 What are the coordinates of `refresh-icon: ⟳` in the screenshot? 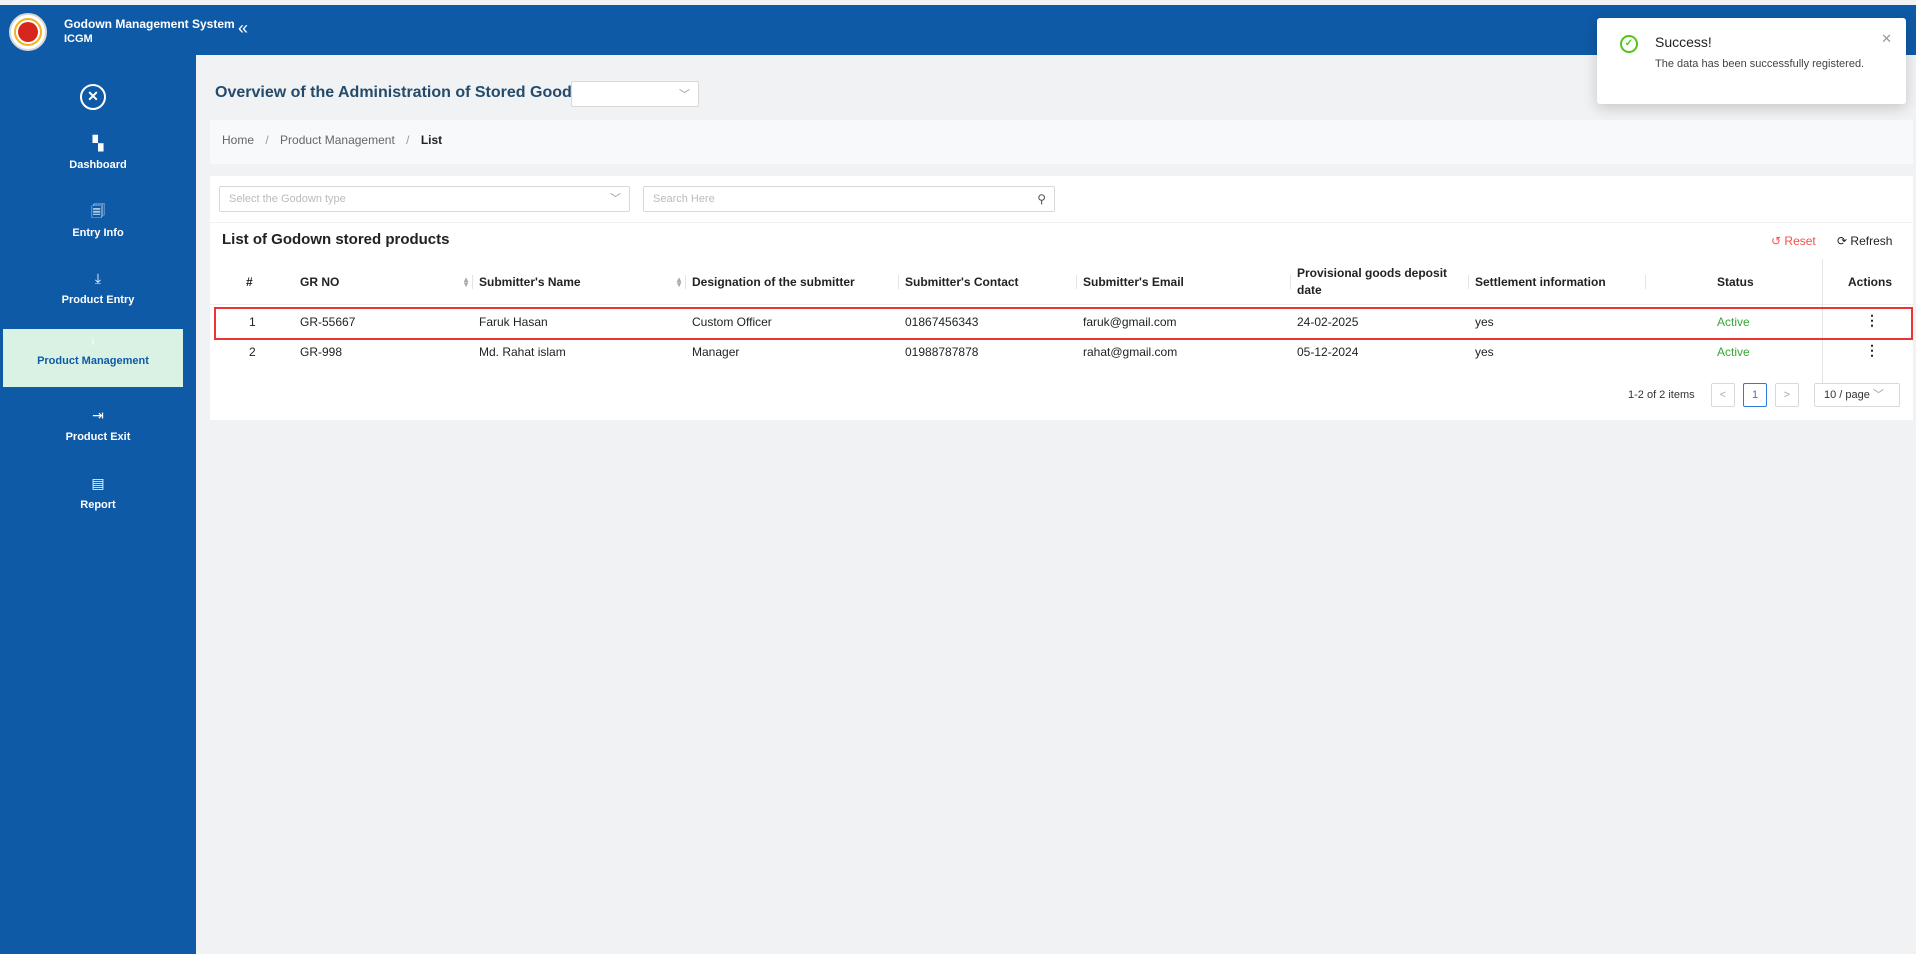 It's located at (1842, 241).